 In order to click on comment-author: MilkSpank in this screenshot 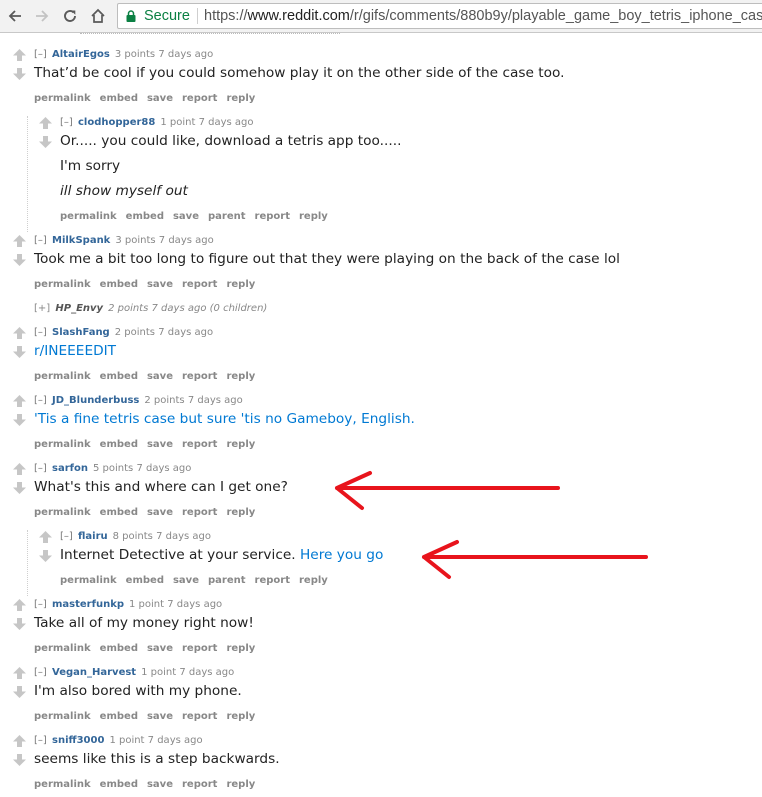, I will do `click(81, 240)`.